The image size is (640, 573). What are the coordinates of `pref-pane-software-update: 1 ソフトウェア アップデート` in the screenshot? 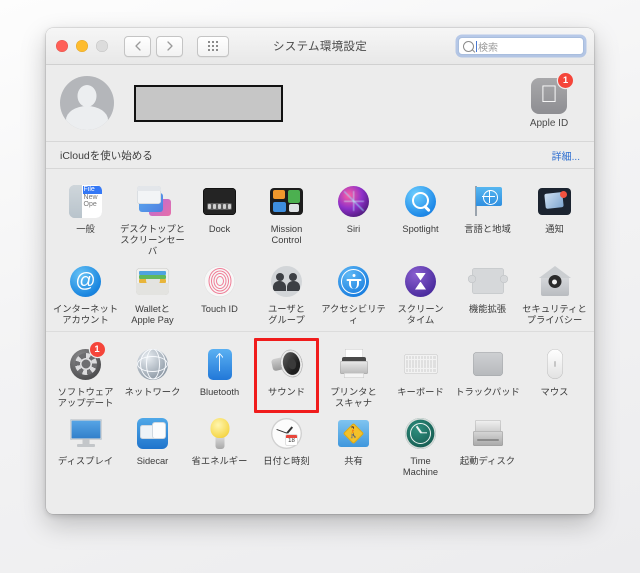 It's located at (85, 374).